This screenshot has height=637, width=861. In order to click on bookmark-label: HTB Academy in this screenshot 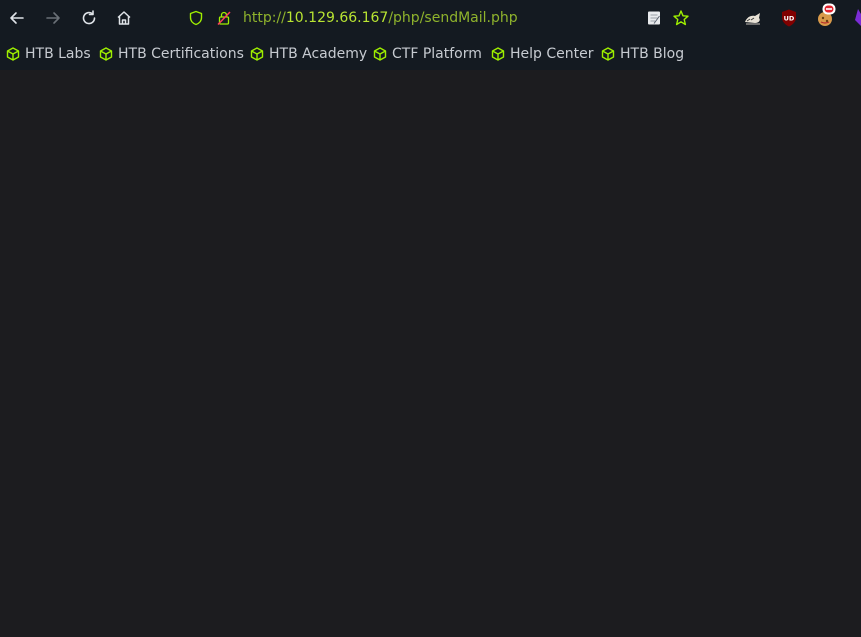, I will do `click(318, 54)`.